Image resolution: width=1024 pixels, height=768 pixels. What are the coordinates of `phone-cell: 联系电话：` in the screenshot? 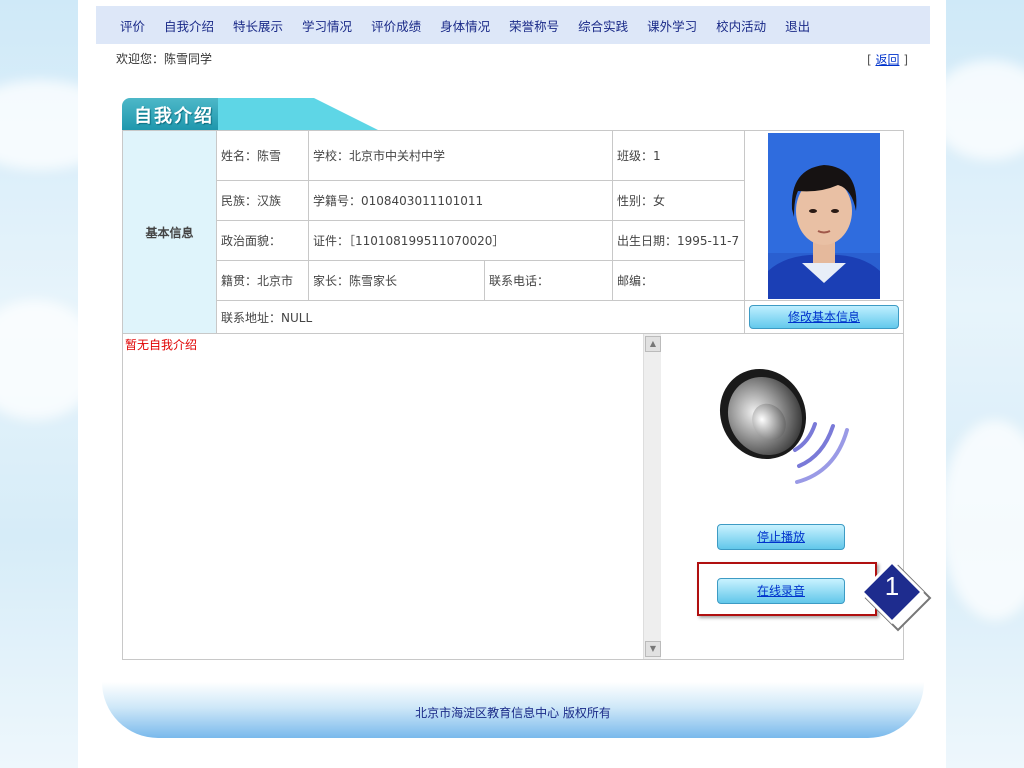 It's located at (548, 280).